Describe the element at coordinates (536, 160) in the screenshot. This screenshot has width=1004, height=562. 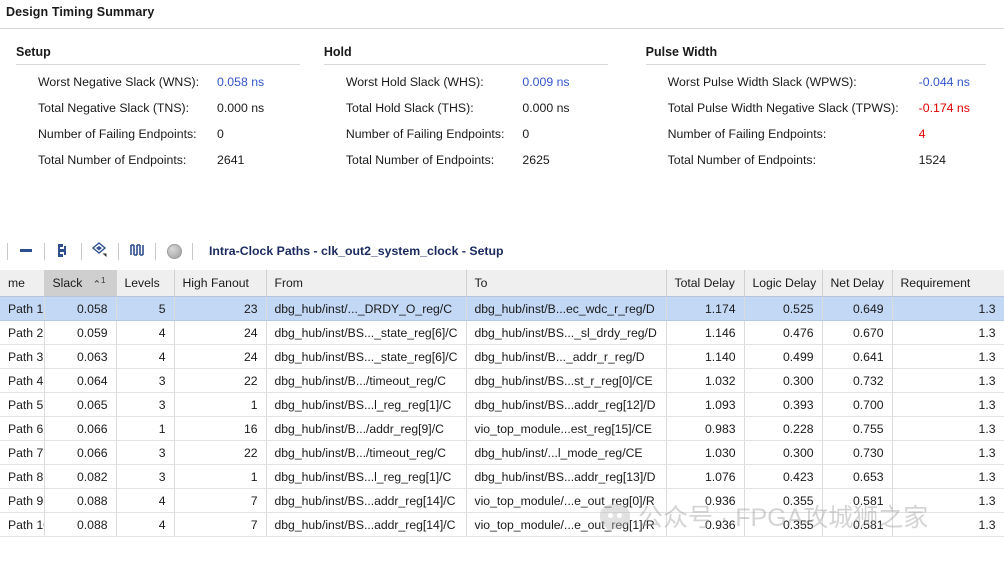
I see `hold-endpoints-value: 2625` at that location.